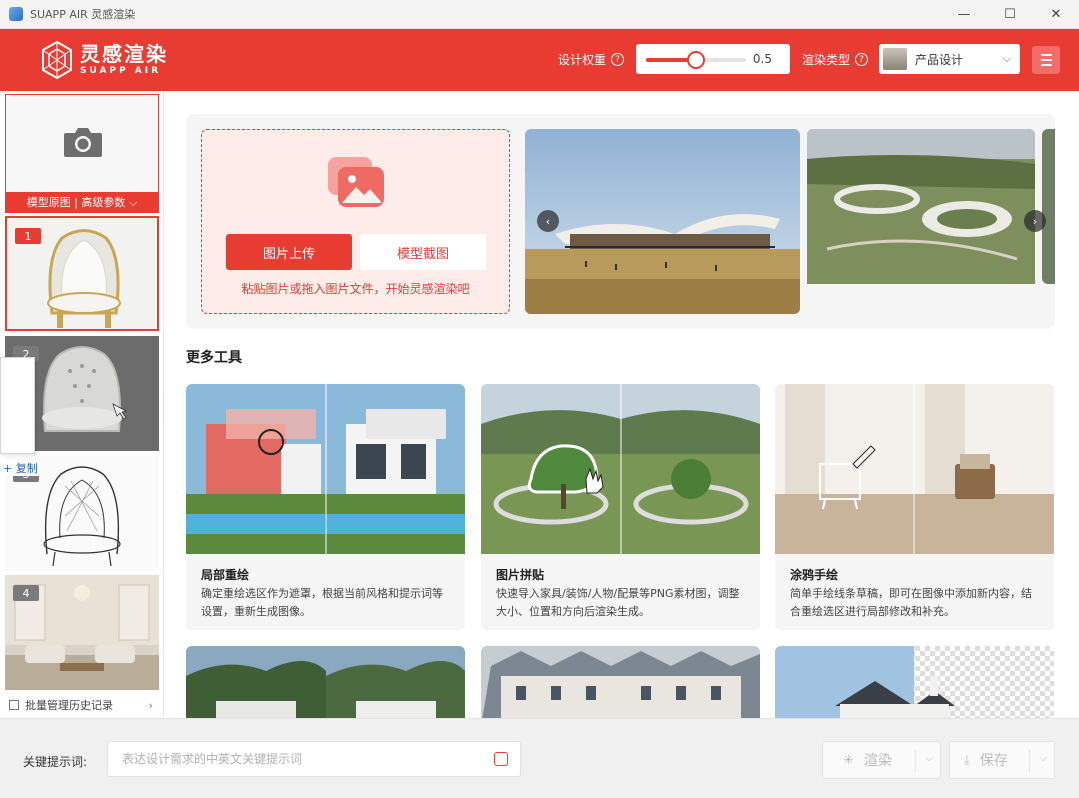 This screenshot has width=1079, height=798. I want to click on collage-preview-image, so click(620, 469).